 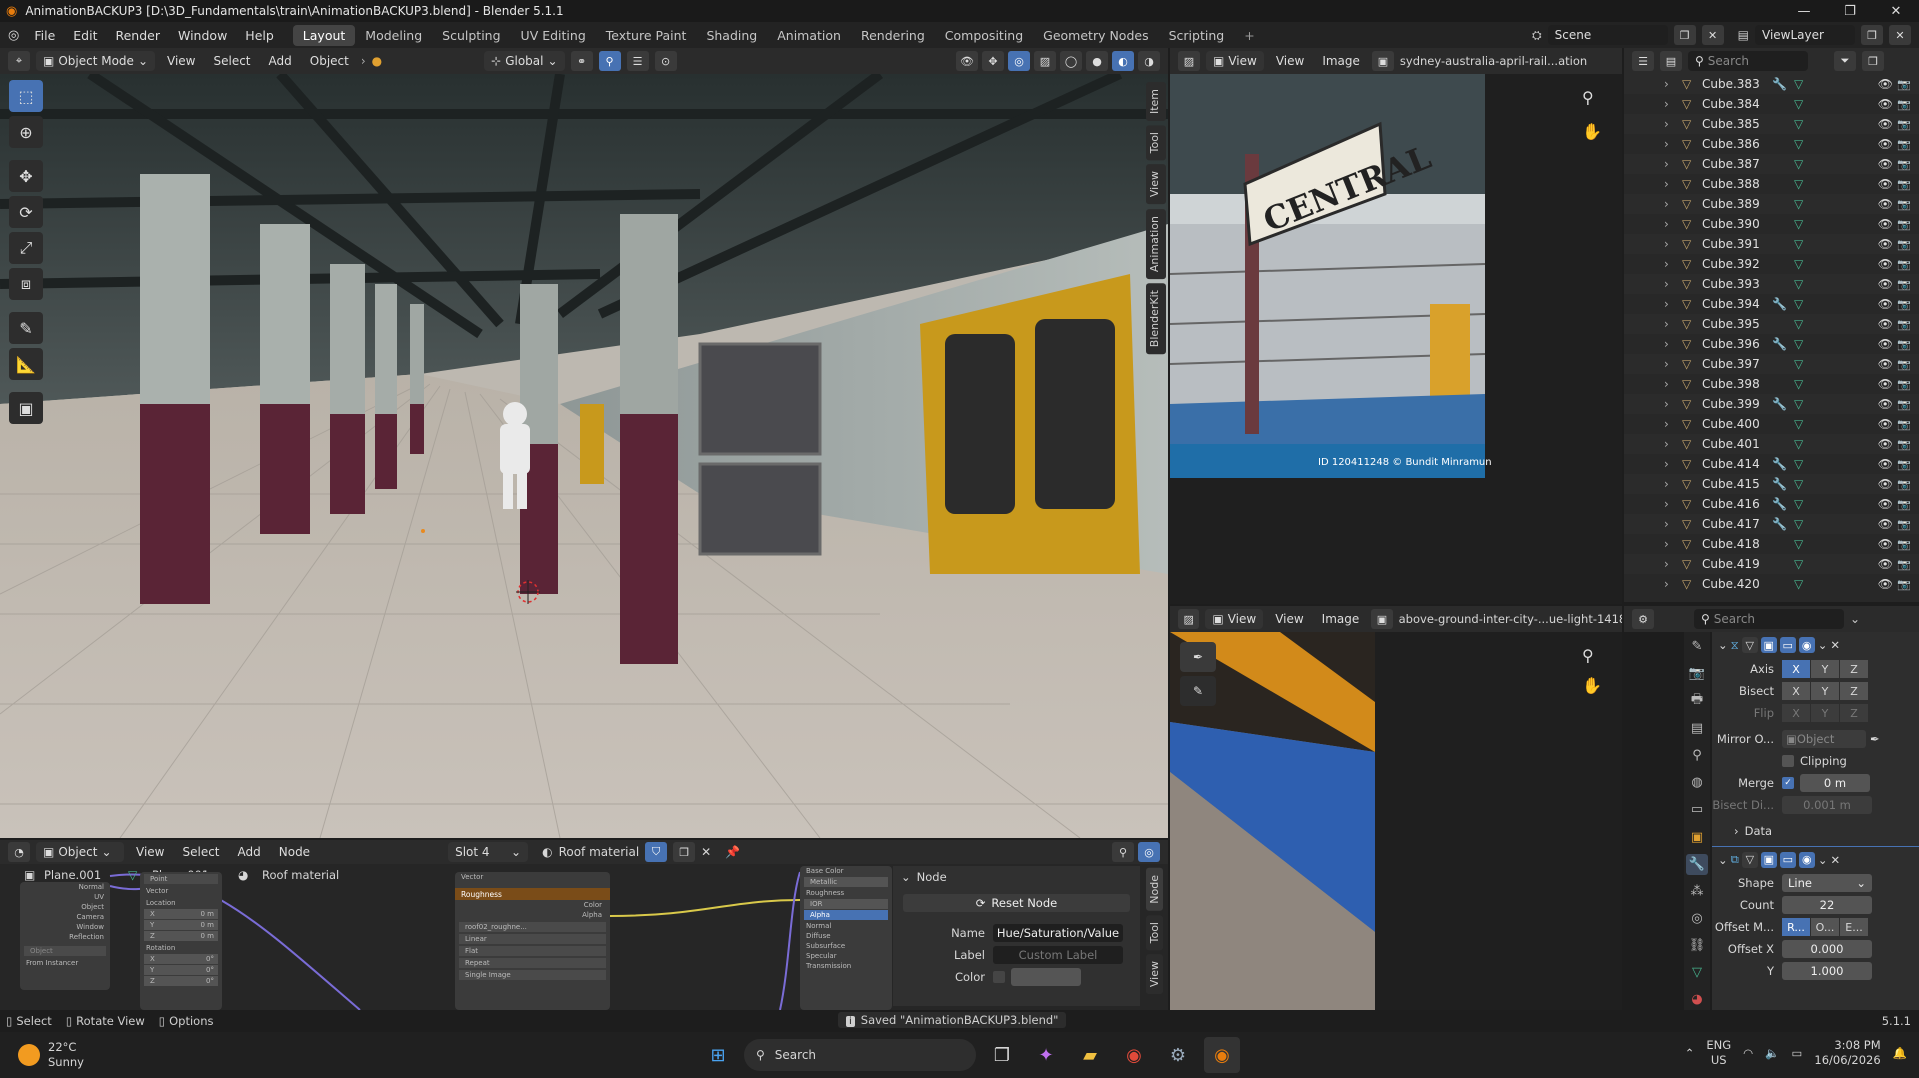 What do you see at coordinates (1178, 1055) in the screenshot?
I see `settings-icon: ⚙` at bounding box center [1178, 1055].